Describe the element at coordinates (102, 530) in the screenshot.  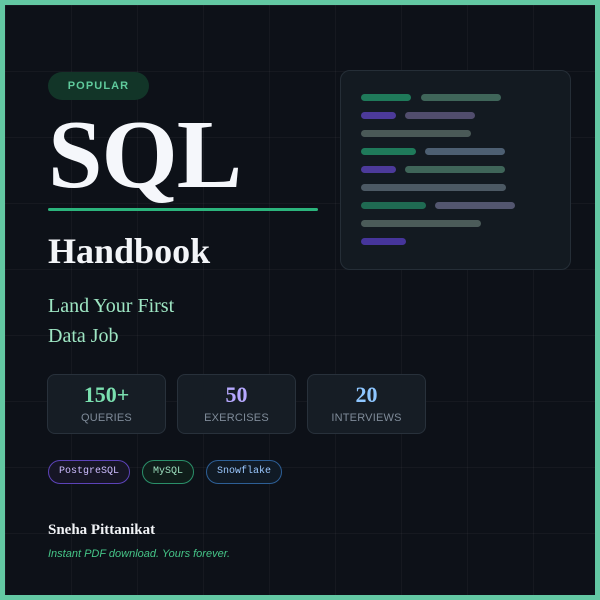
I see `author-name: Sneha Pittanikat` at that location.